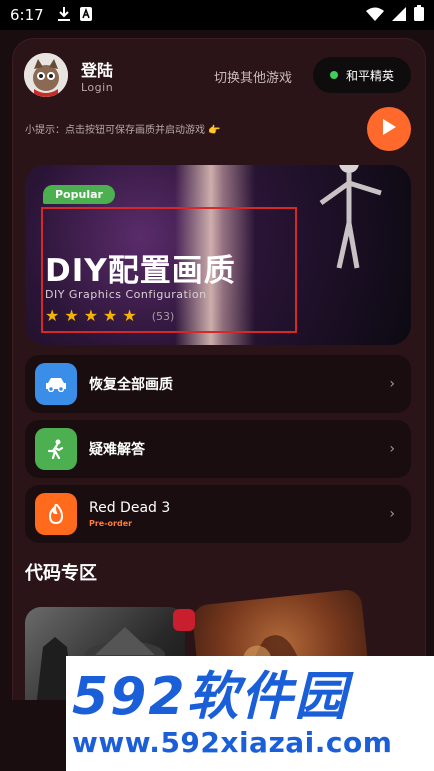 This screenshot has width=434, height=771. What do you see at coordinates (111, 523) in the screenshot?
I see `menu-item-sublabel: Pre-order` at bounding box center [111, 523].